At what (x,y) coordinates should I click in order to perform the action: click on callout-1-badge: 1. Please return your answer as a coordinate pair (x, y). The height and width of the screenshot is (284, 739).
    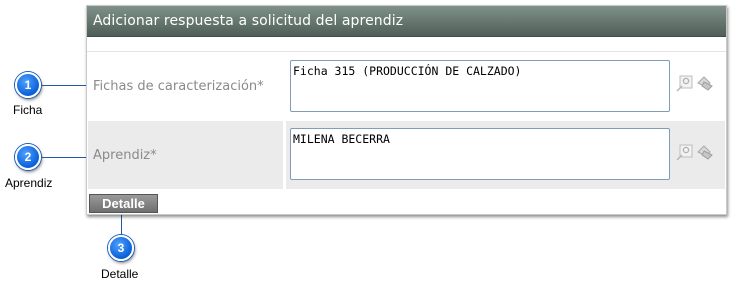
    Looking at the image, I should click on (28, 85).